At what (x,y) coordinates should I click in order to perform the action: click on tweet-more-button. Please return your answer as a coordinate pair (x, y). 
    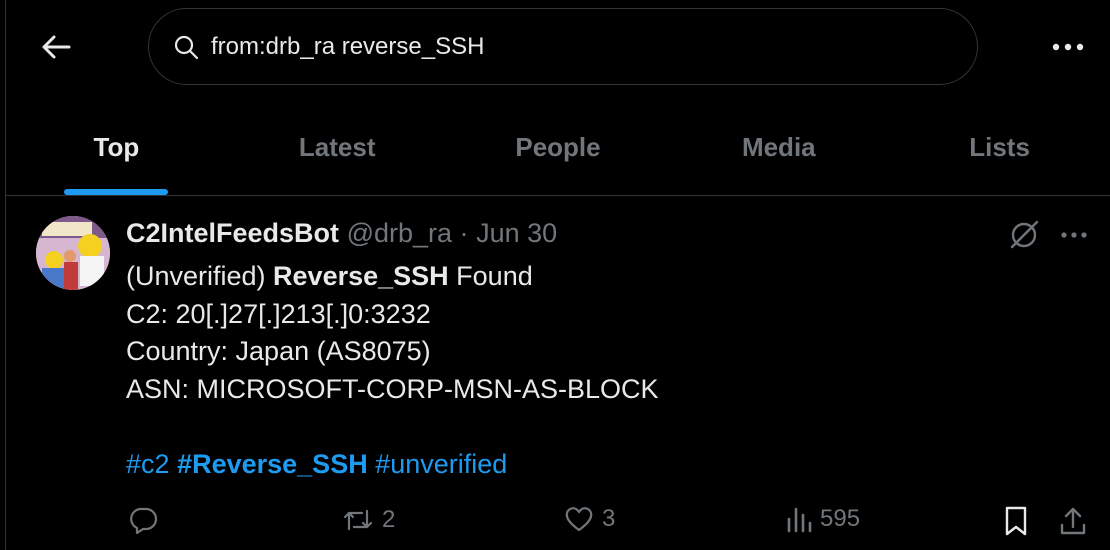
    Looking at the image, I should click on (1074, 235).